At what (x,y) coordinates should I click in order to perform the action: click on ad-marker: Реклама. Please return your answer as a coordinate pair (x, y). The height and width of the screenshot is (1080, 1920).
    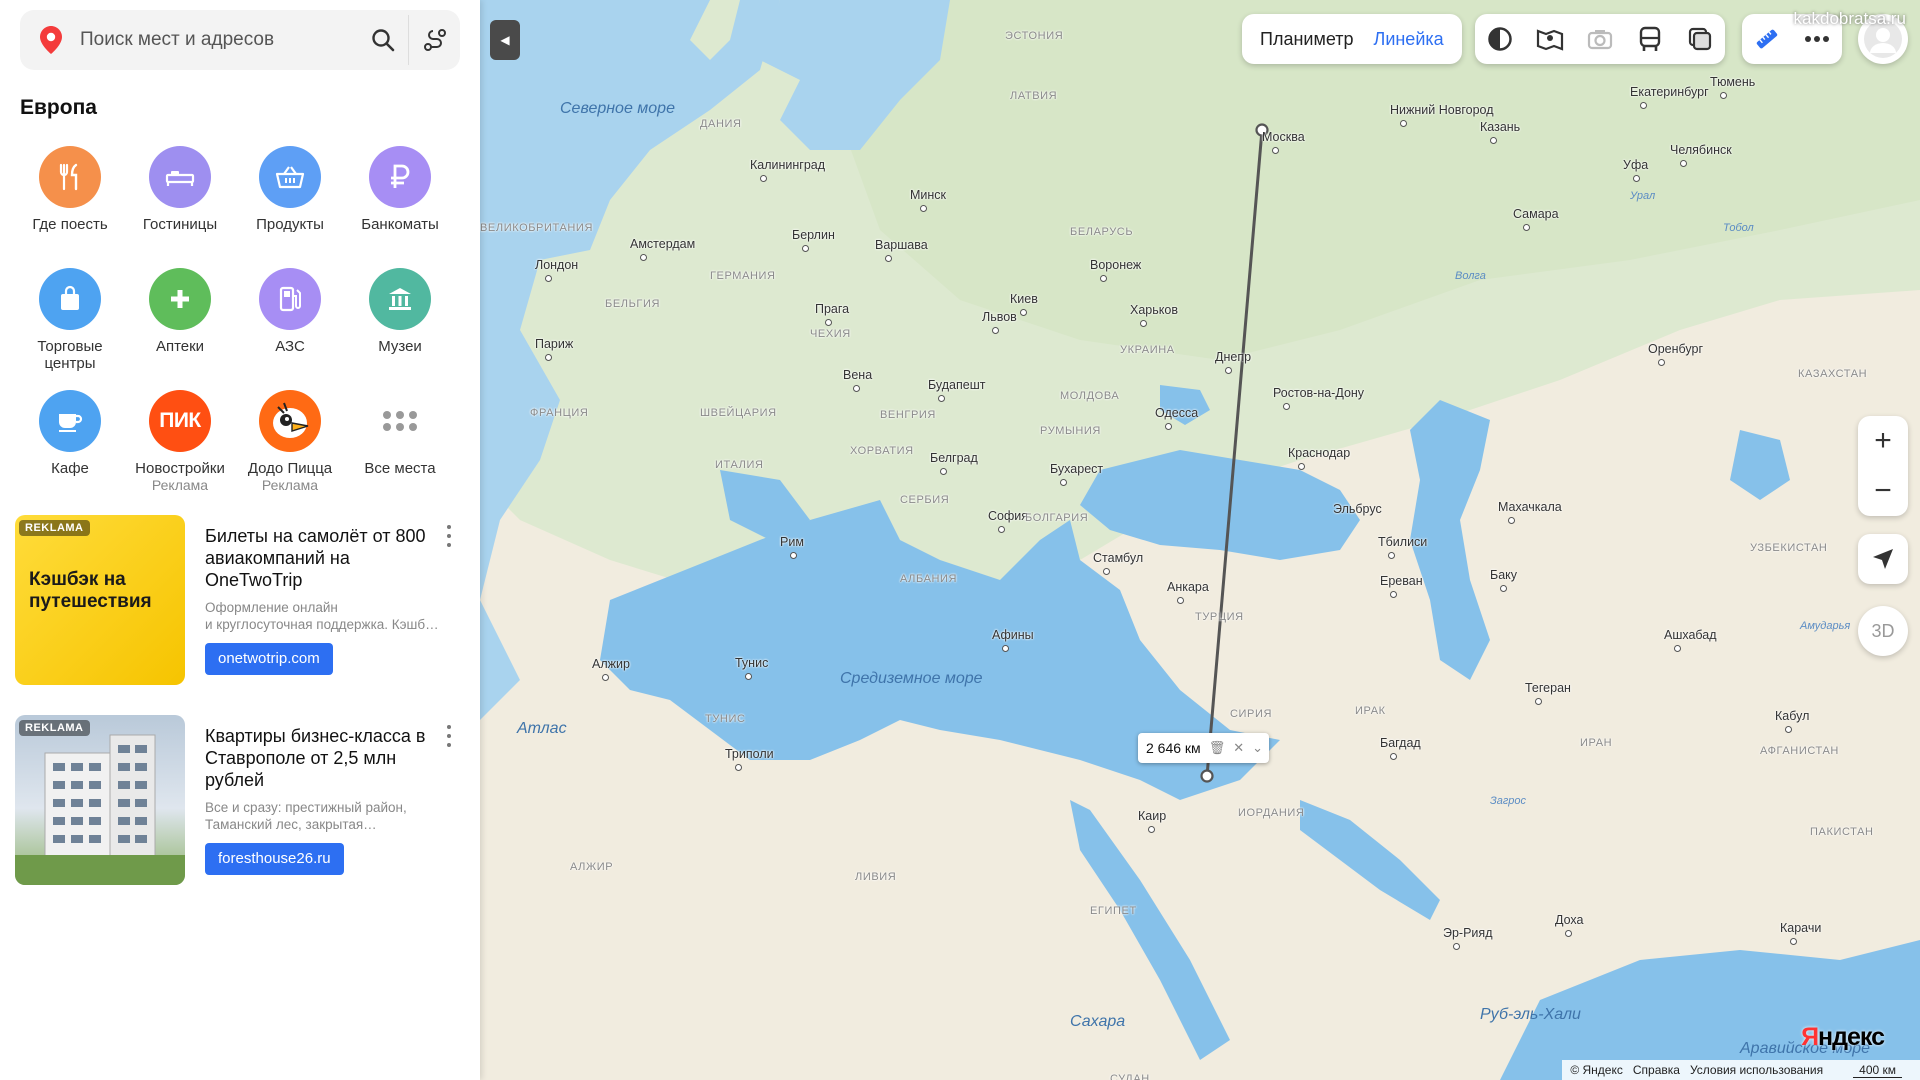
    Looking at the image, I should click on (180, 485).